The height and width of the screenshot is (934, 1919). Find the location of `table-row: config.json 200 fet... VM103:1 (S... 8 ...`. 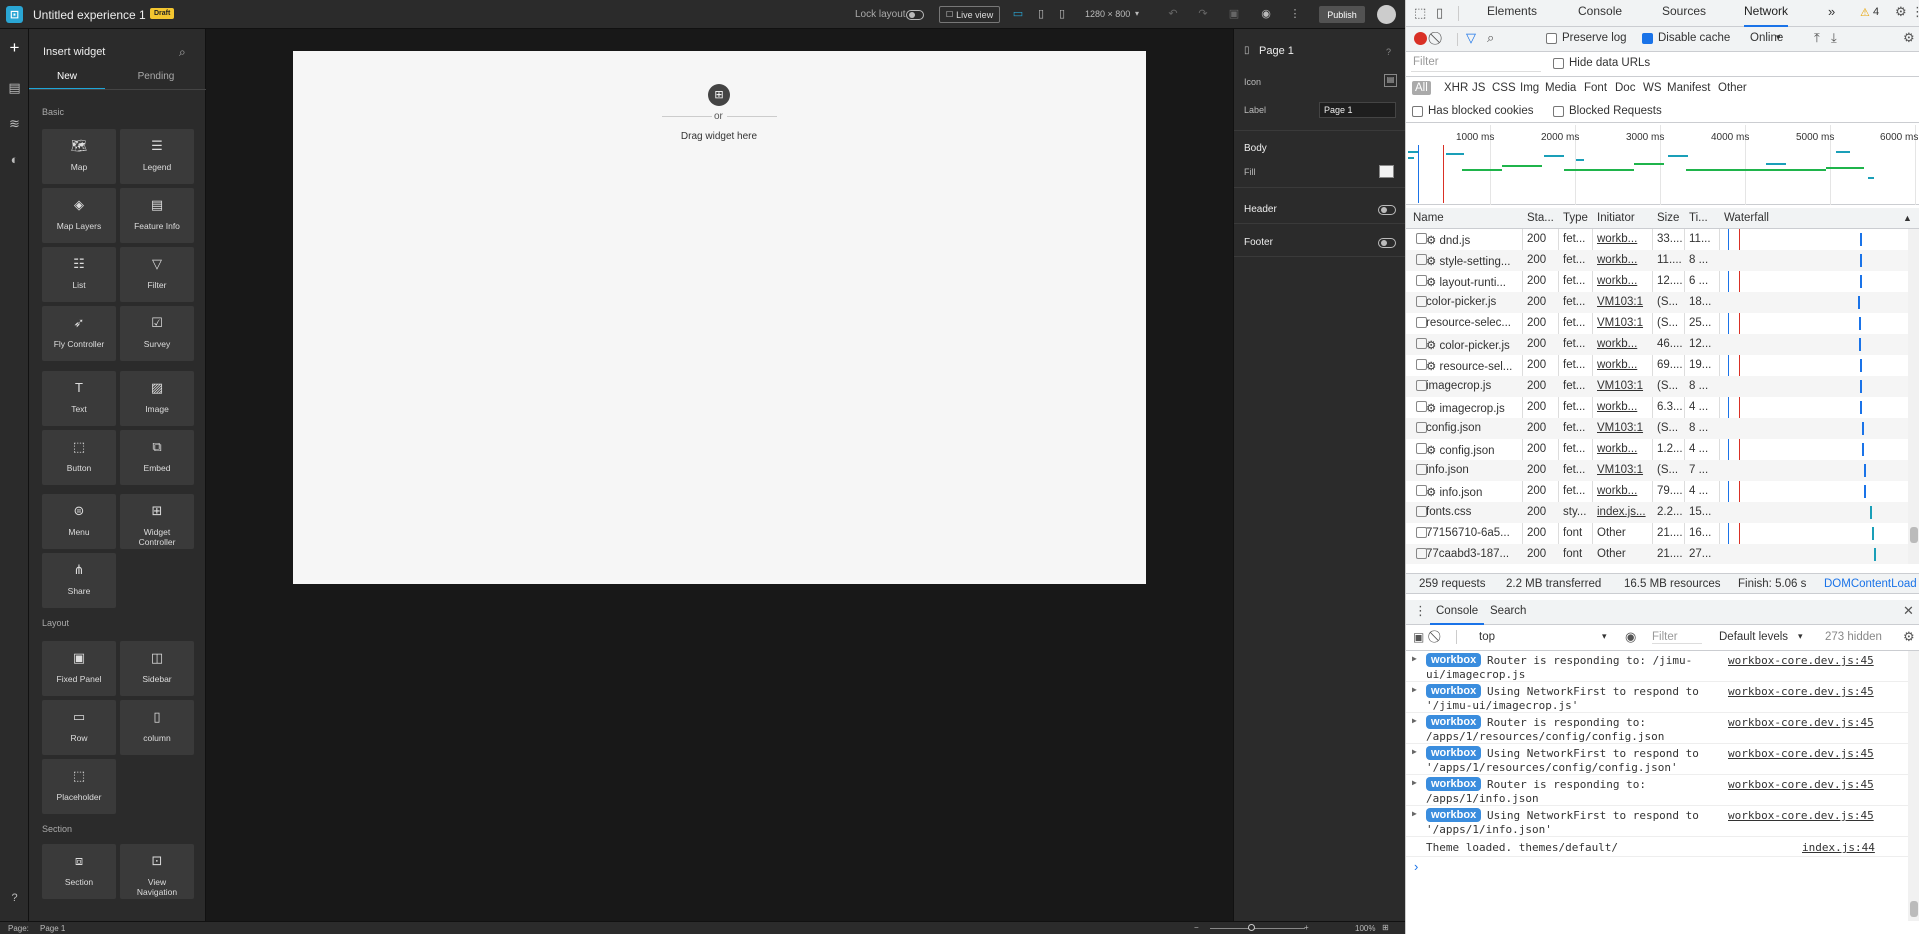

table-row: config.json 200 fet... VM103:1 (S... 8 ... is located at coordinates (1657, 428).